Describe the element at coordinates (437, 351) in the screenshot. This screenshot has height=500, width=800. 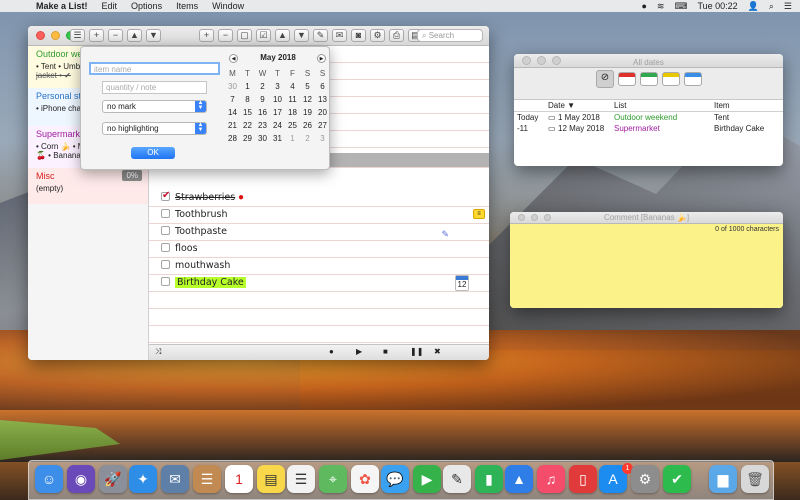
I see `cancel-button: ✖` at that location.